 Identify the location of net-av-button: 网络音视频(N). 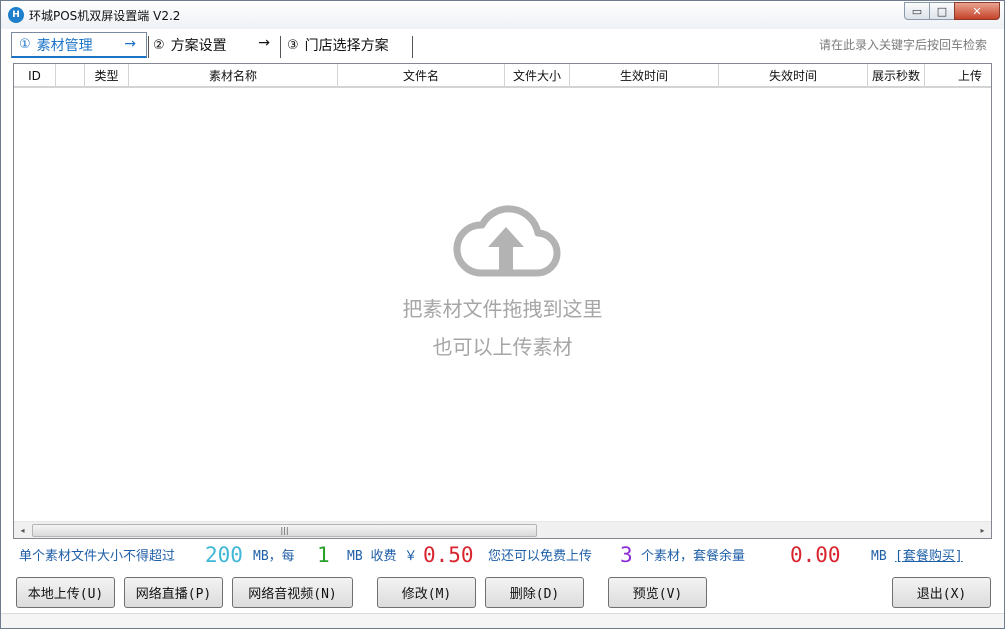
(292, 592).